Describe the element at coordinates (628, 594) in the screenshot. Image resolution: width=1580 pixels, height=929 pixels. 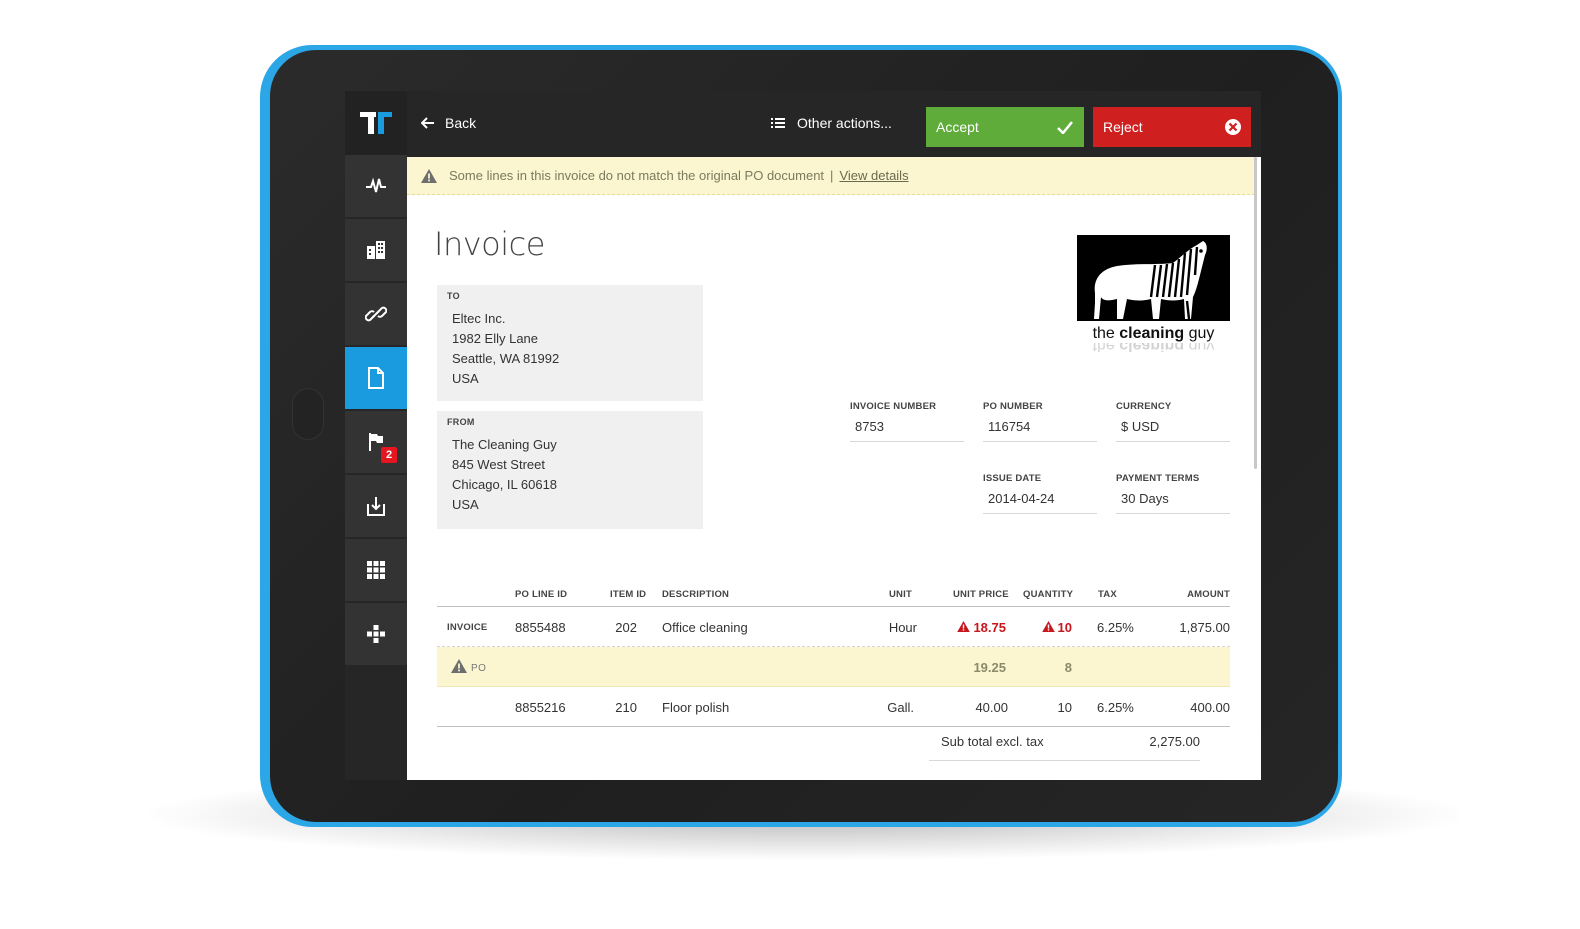
I see `col-item-id: ITEM ID` at that location.